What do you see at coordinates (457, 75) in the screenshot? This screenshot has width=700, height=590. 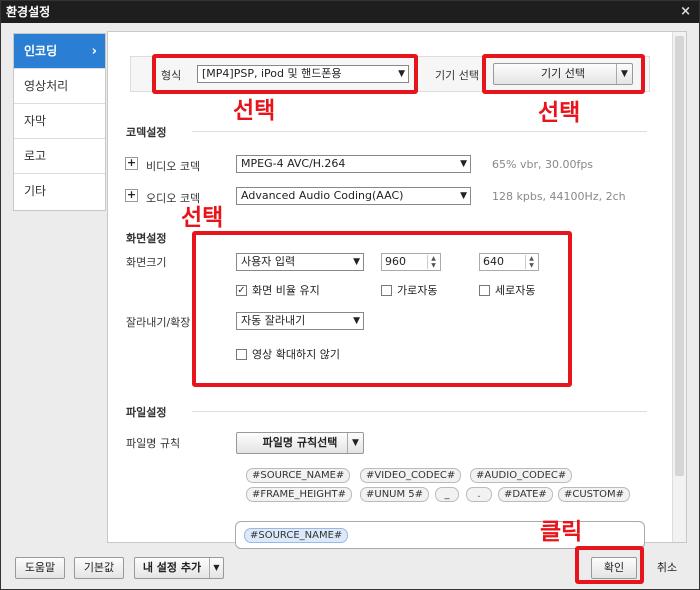 I see `device-label: 기기 선택` at bounding box center [457, 75].